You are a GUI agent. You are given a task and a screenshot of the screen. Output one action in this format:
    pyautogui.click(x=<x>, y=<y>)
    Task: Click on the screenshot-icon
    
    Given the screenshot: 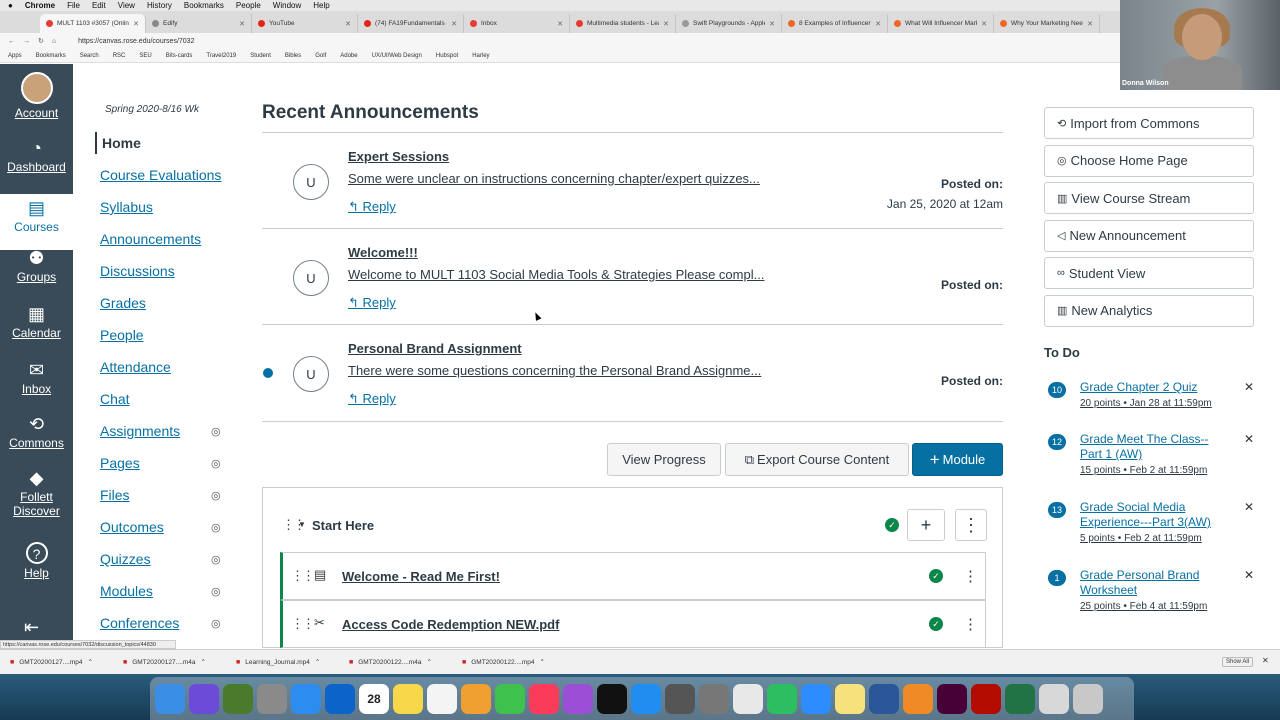 What is the action you would take?
    pyautogui.click(x=680, y=698)
    